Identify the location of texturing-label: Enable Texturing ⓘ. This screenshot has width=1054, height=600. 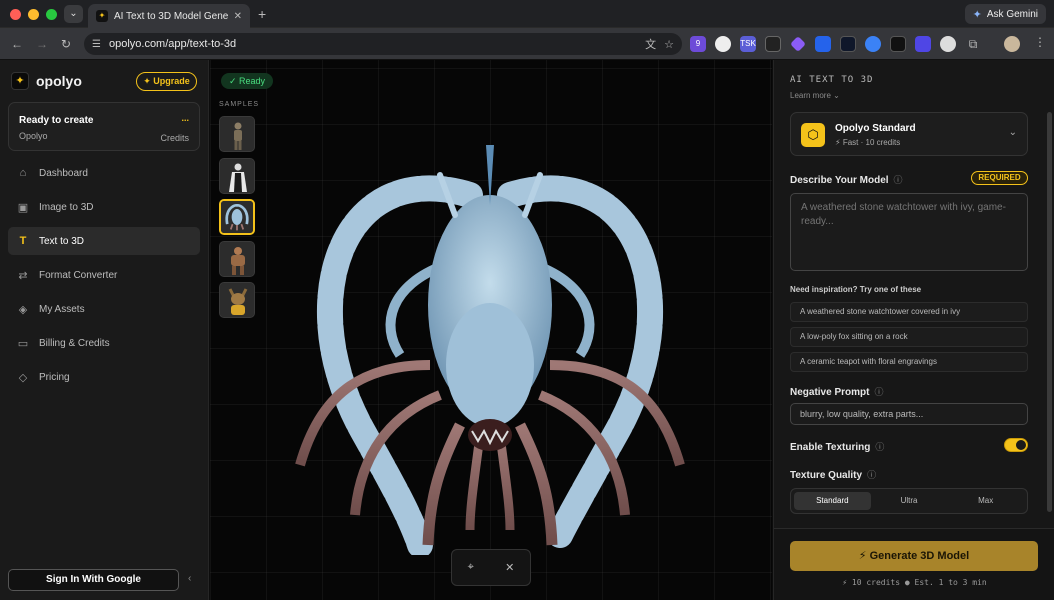
(837, 446).